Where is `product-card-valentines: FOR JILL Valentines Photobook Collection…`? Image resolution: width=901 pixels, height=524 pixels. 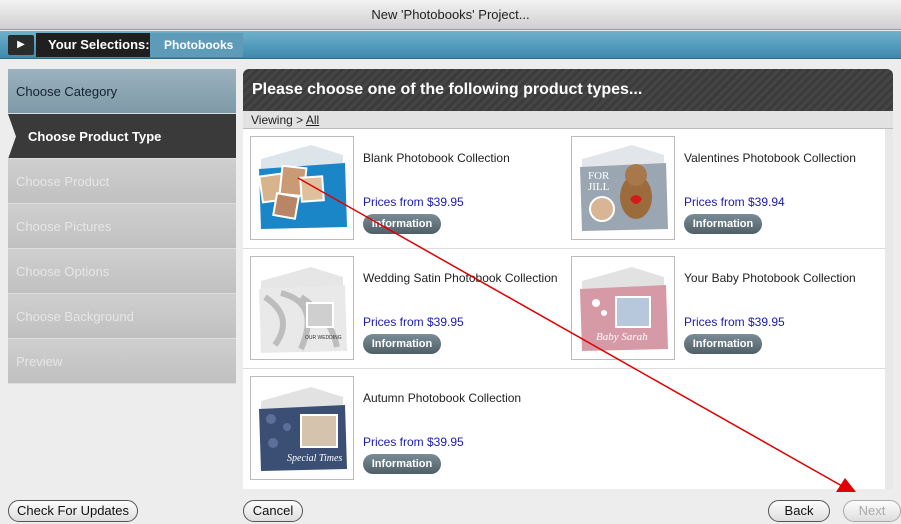
product-card-valentines: FOR JILL Valentines Photobook Collection… is located at coordinates (724, 189).